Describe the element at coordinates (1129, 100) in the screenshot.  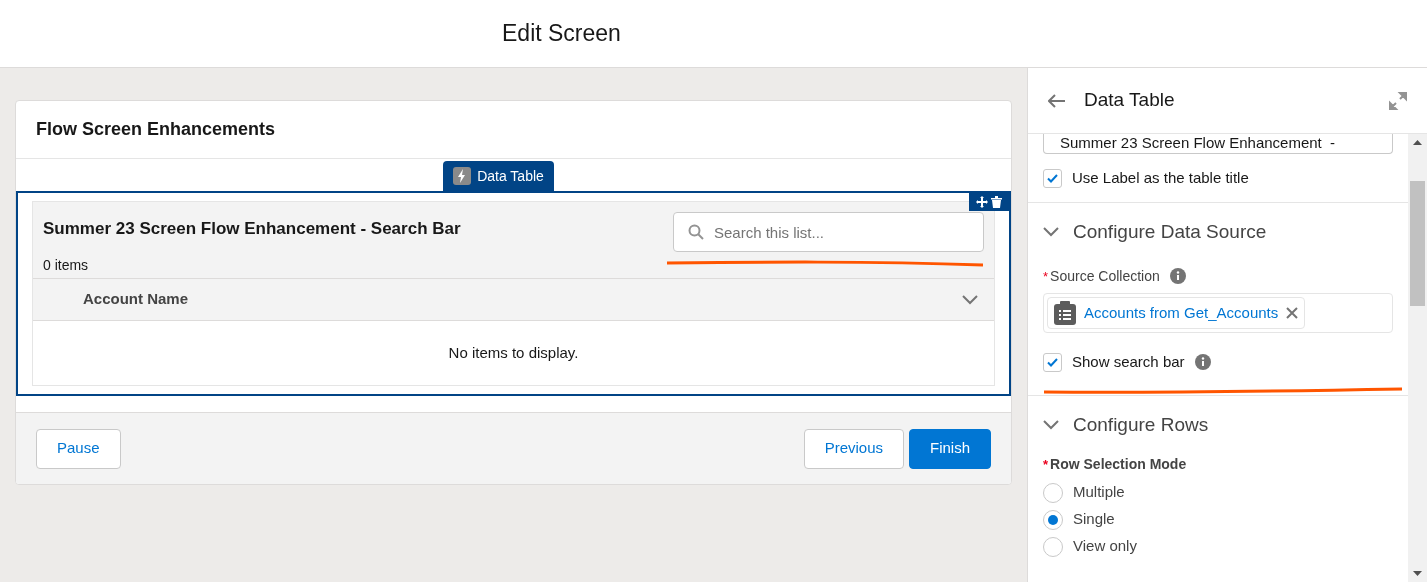
I see `panel-title: Data Table` at that location.